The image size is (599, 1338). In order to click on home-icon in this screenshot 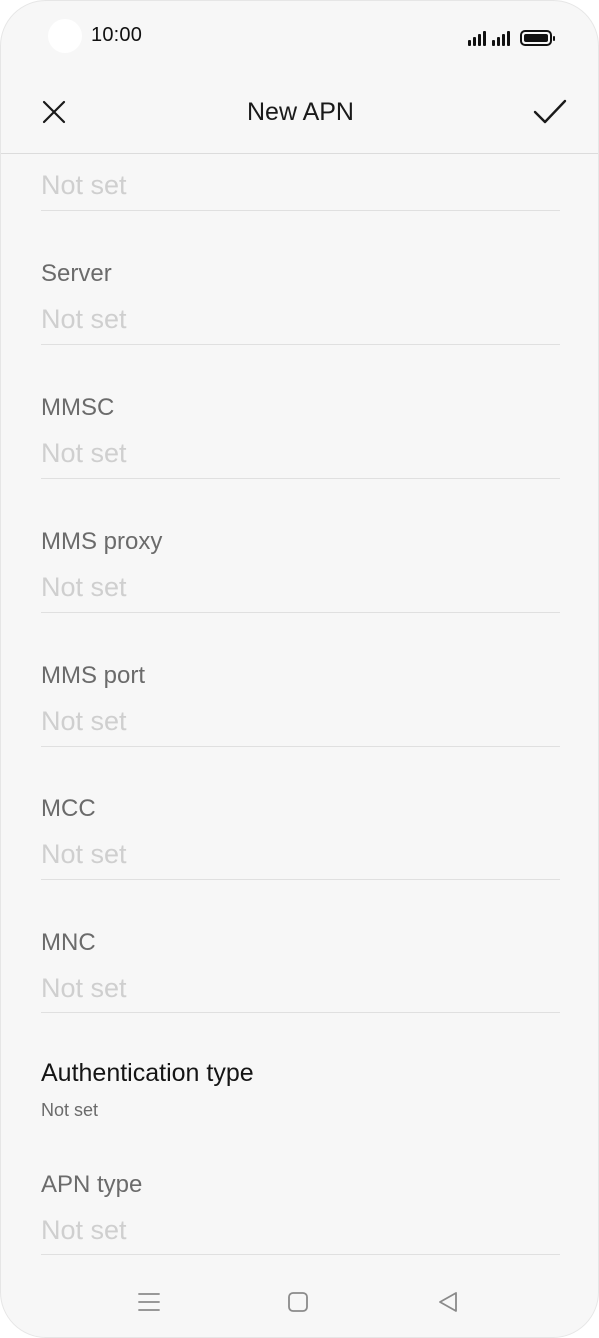, I will do `click(298, 1302)`.